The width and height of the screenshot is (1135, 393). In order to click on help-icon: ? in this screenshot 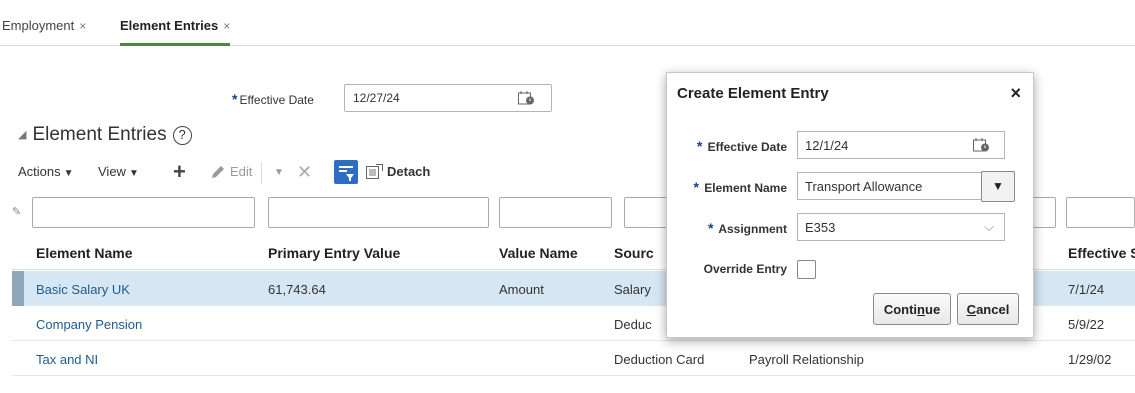, I will do `click(182, 135)`.